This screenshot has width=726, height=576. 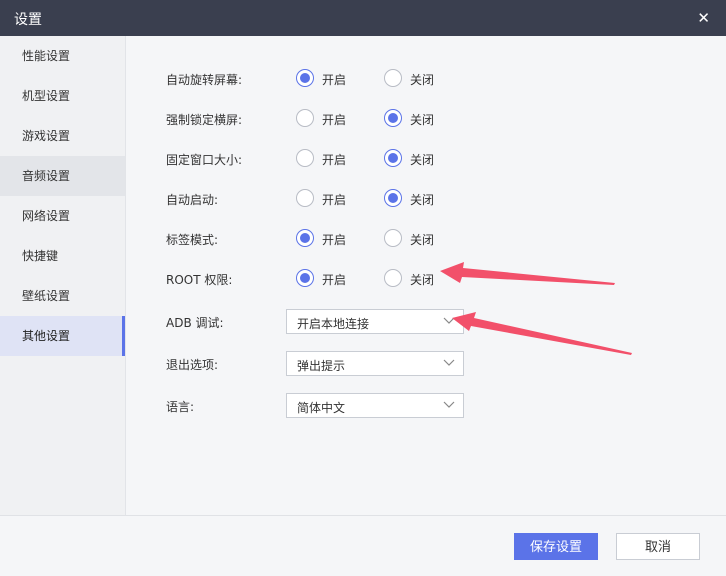 I want to click on title-bar: 设置 ✕, so click(x=363, y=18).